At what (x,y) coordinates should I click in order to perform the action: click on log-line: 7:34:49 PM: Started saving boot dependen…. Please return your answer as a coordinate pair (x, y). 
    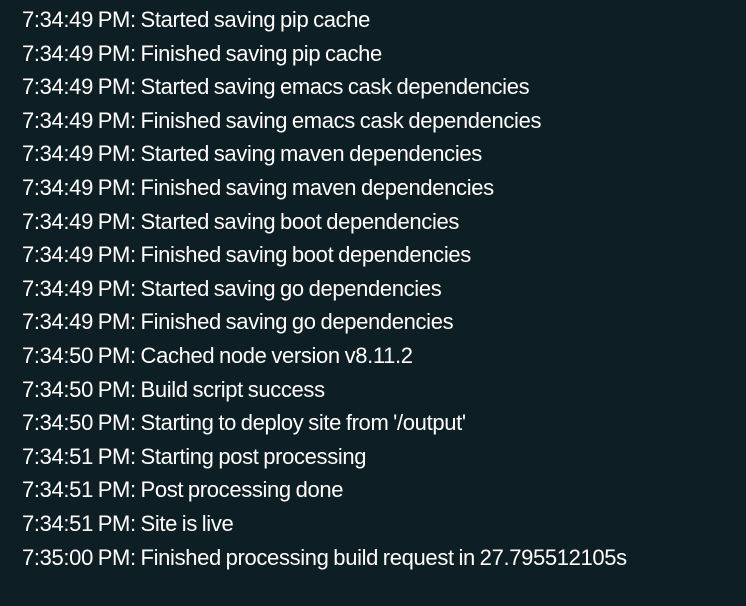
    Looking at the image, I should click on (241, 221).